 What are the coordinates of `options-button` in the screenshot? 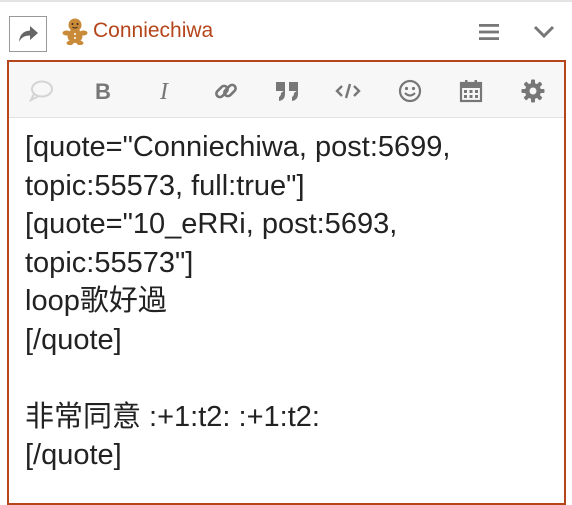 It's located at (533, 91).